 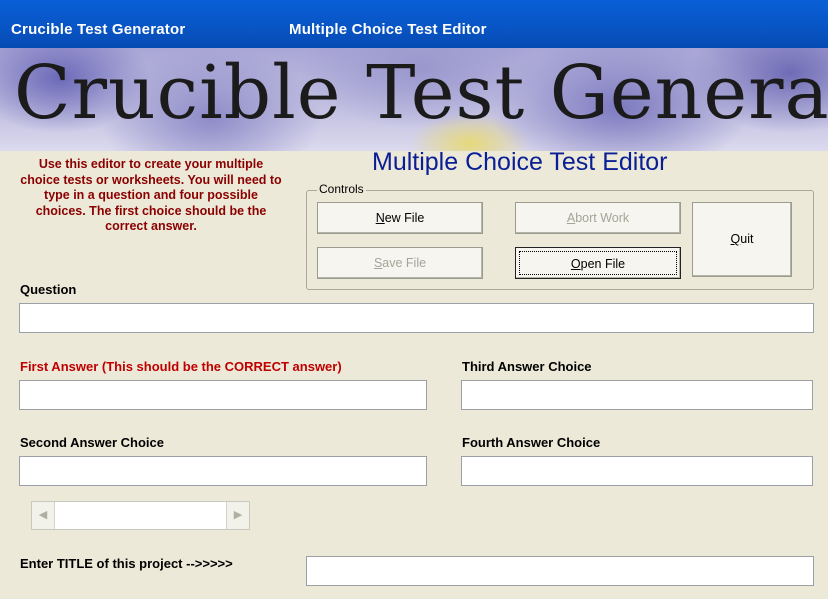 I want to click on new-file-button: New File, so click(x=400, y=218).